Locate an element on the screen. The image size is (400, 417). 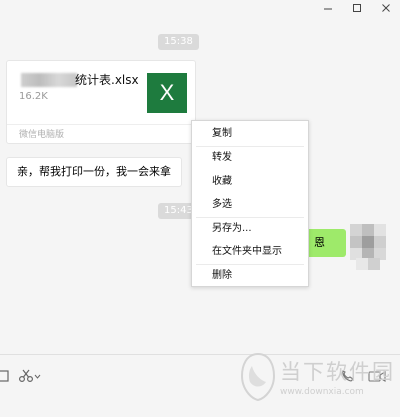
watermark-title: 当下软件园 is located at coordinates (337, 372).